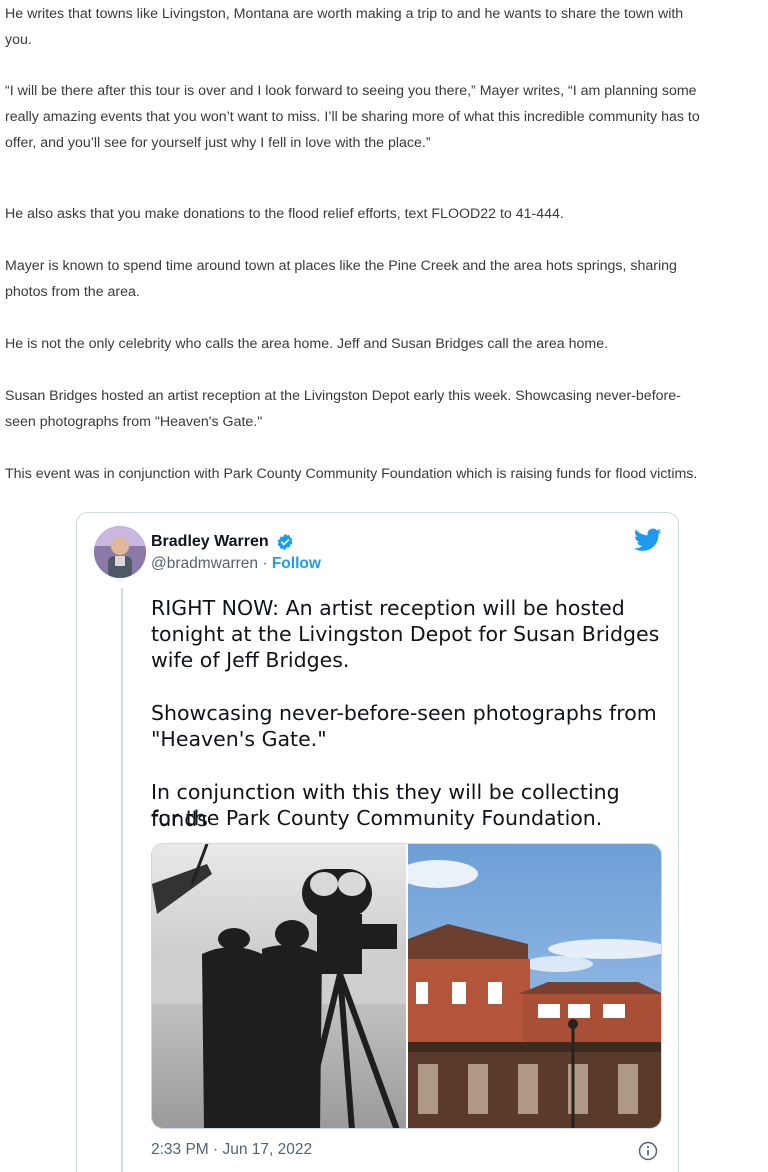  What do you see at coordinates (204, 563) in the screenshot?
I see `author-handle: @bradmwarren` at bounding box center [204, 563].